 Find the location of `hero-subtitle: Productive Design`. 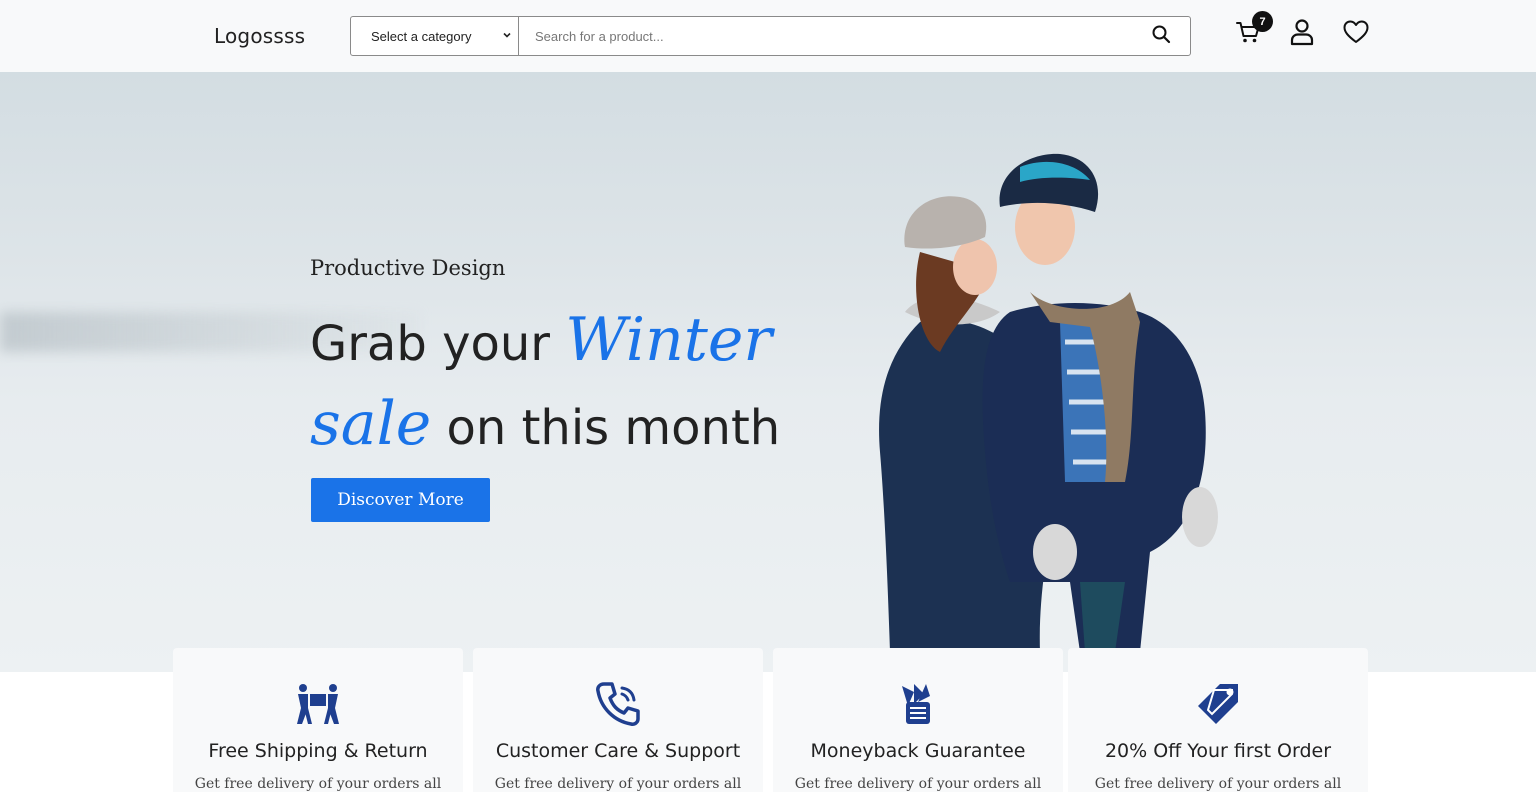

hero-subtitle: Productive Design is located at coordinates (408, 268).